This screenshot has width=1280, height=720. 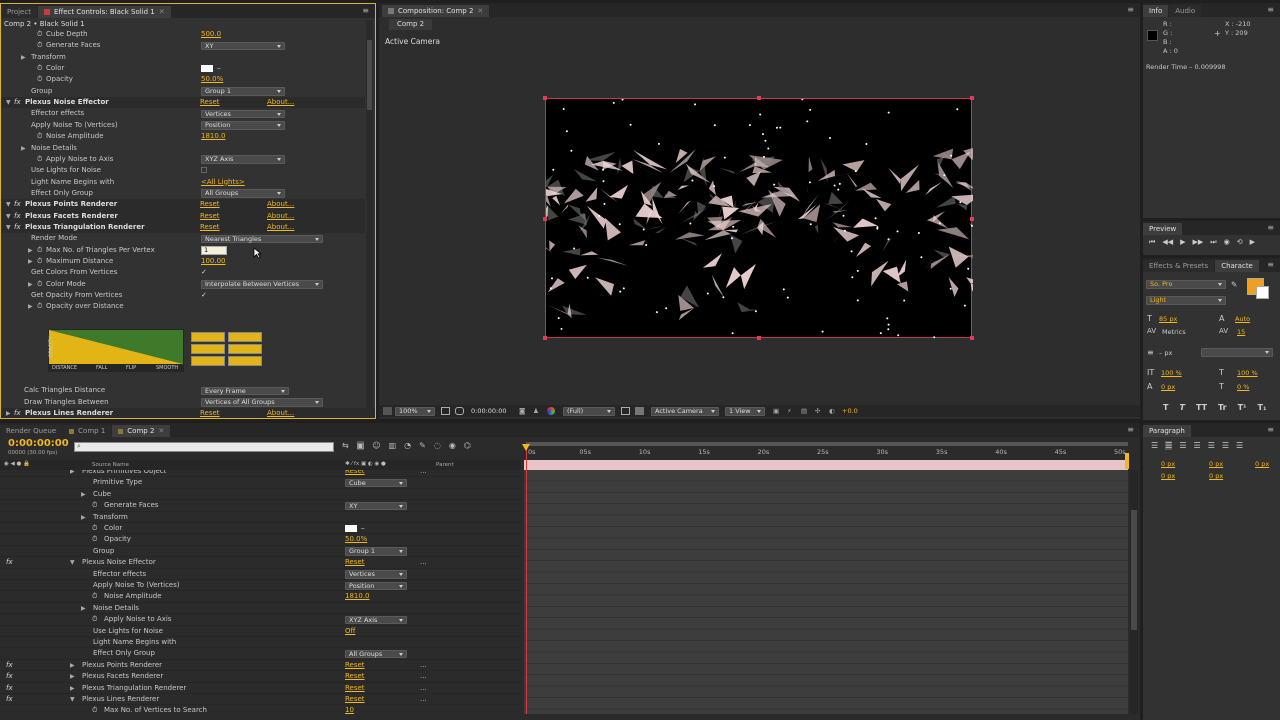 What do you see at coordinates (437, 445) in the screenshot?
I see `auto-keyframe-icon: ◌` at bounding box center [437, 445].